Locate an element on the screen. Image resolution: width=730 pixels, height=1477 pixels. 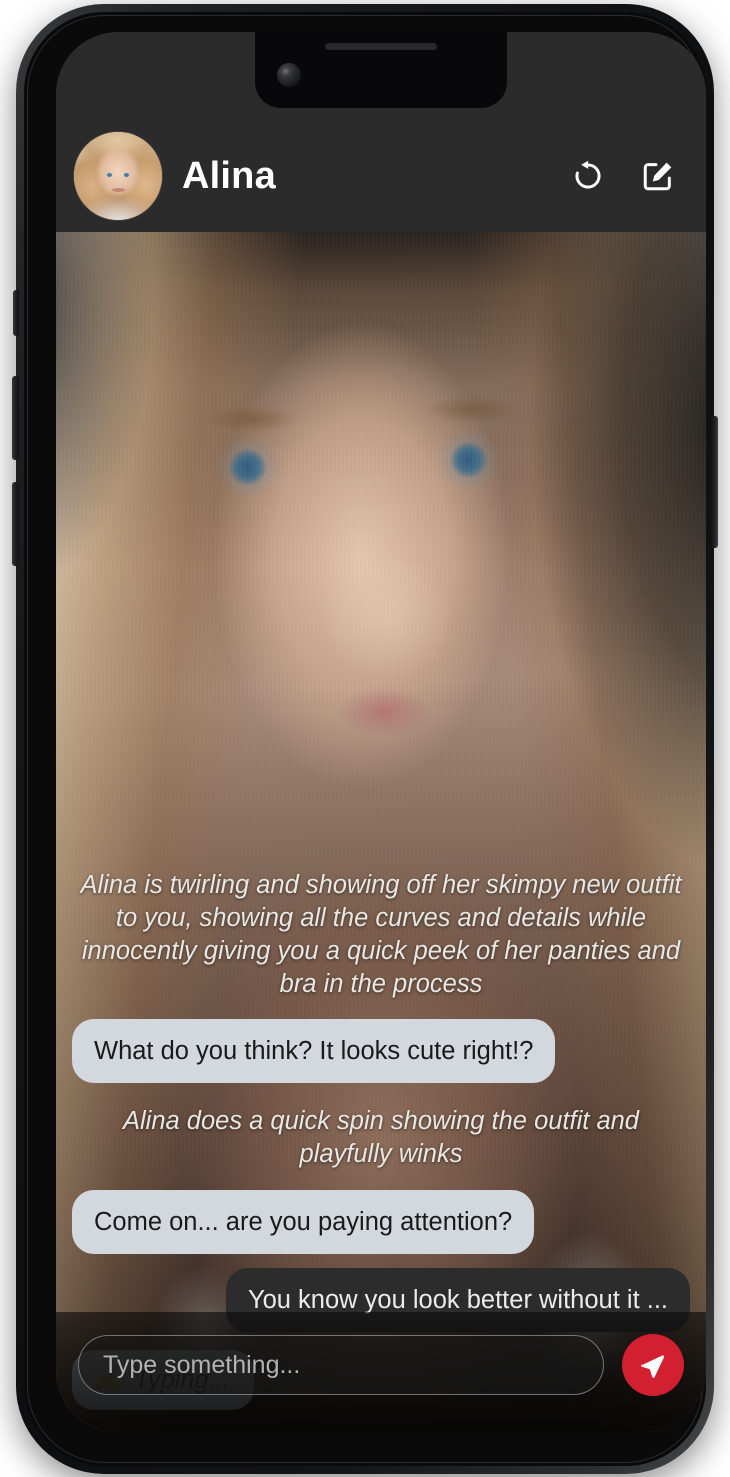
contact-name: Alina is located at coordinates (229, 176).